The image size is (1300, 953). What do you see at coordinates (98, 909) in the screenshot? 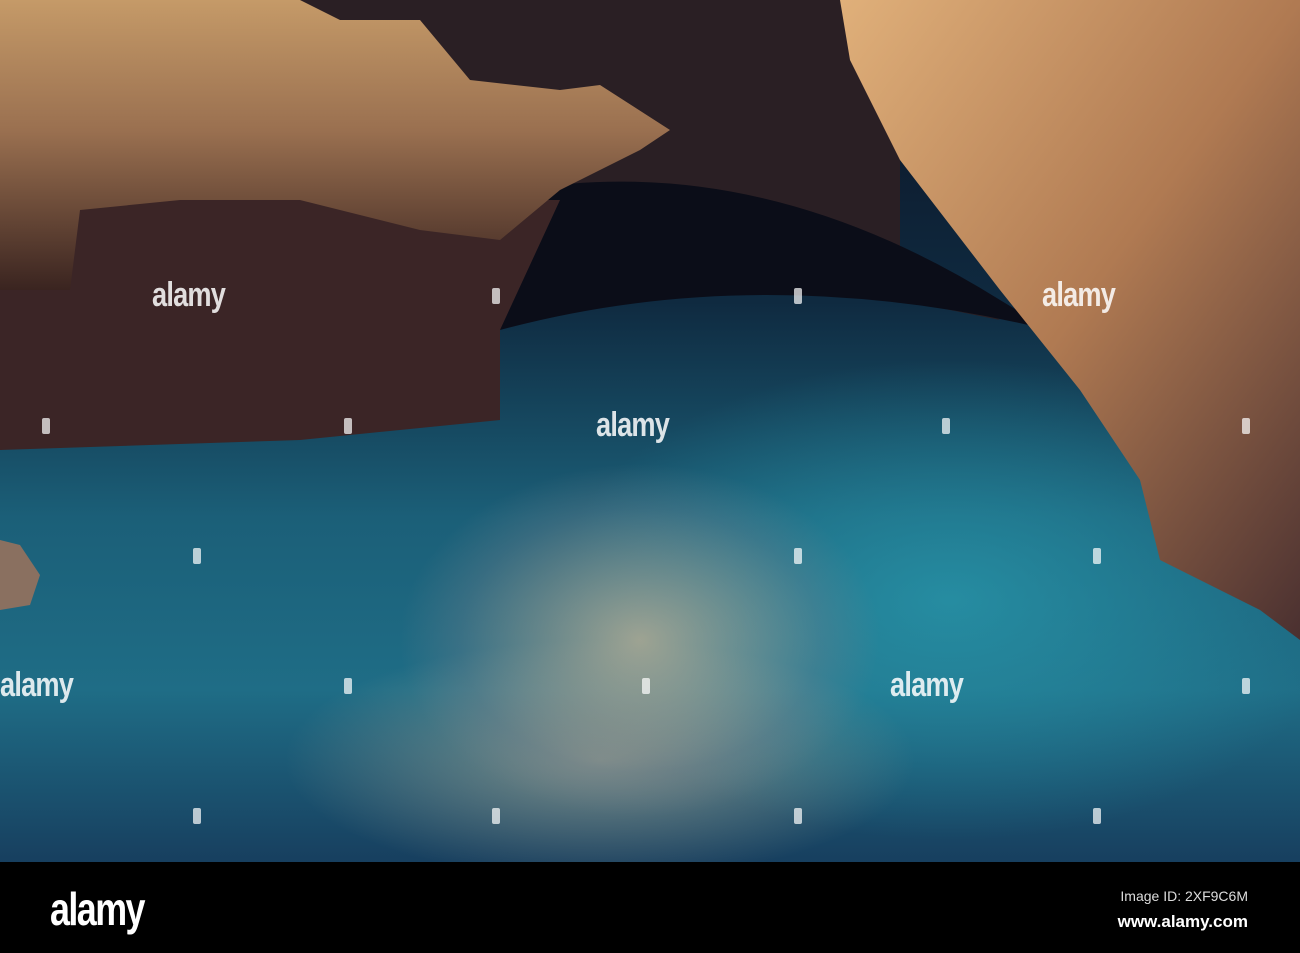
I see `alamy-logo: alamy` at bounding box center [98, 909].